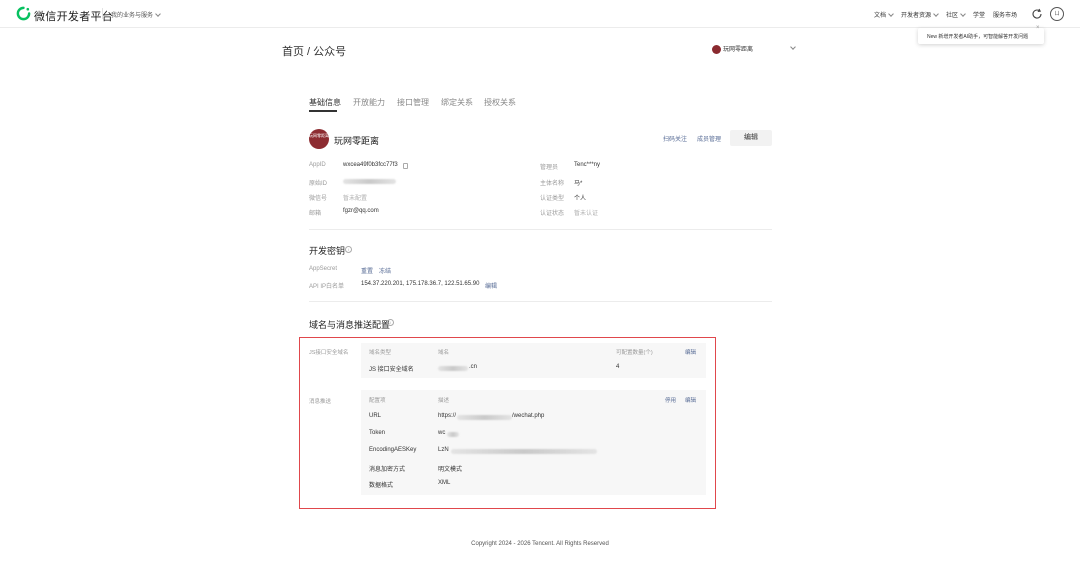 The height and width of the screenshot is (561, 1080). I want to click on domain-config-title: 域名与消息推送配置, so click(350, 325).